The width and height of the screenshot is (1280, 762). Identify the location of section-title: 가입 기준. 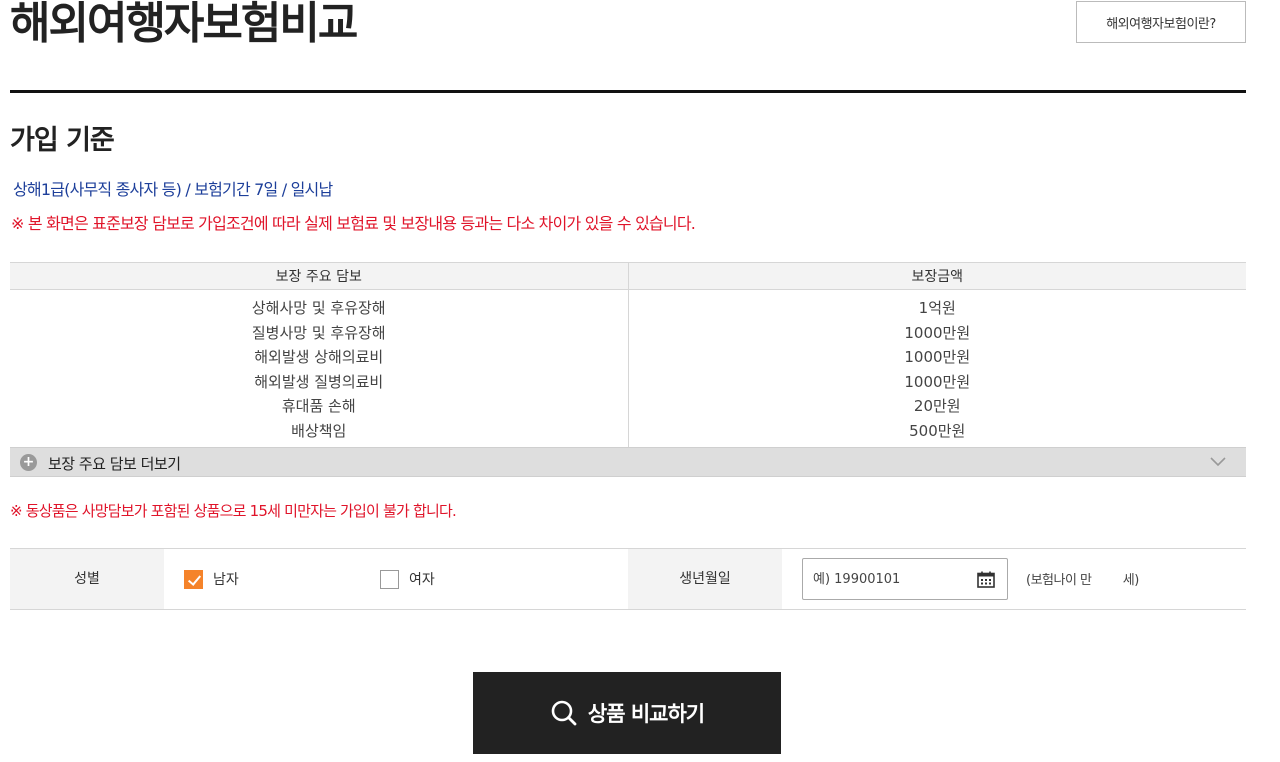
(62, 140).